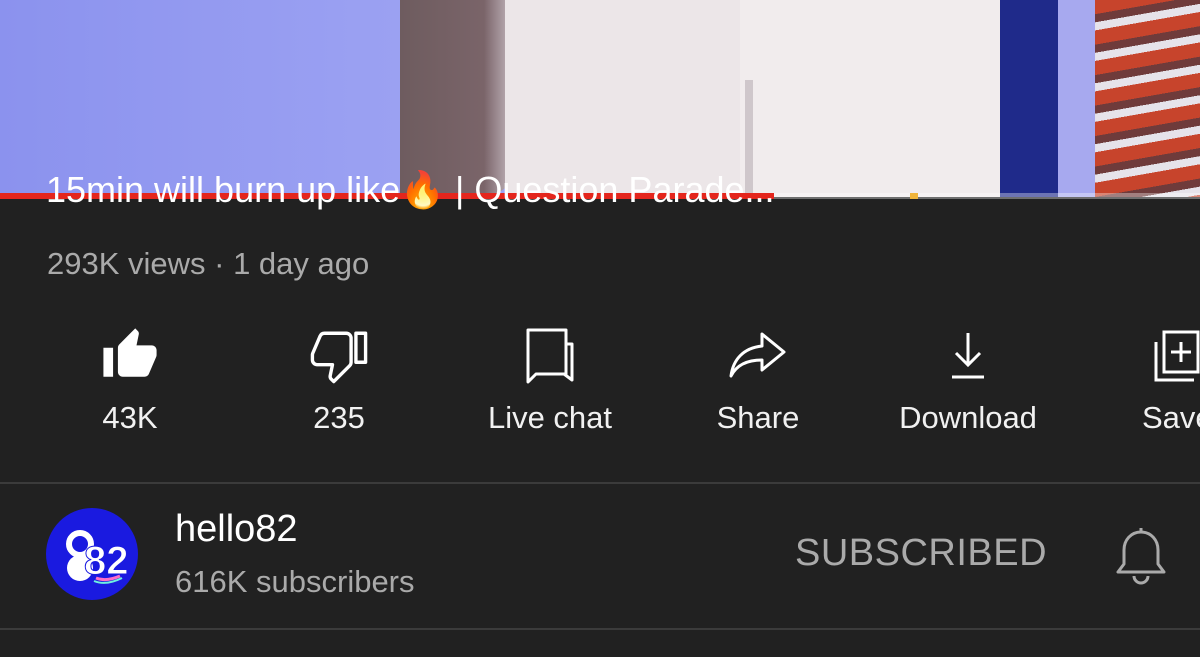 Image resolution: width=1200 pixels, height=657 pixels. I want to click on live-chat-button: Live chat, so click(550, 378).